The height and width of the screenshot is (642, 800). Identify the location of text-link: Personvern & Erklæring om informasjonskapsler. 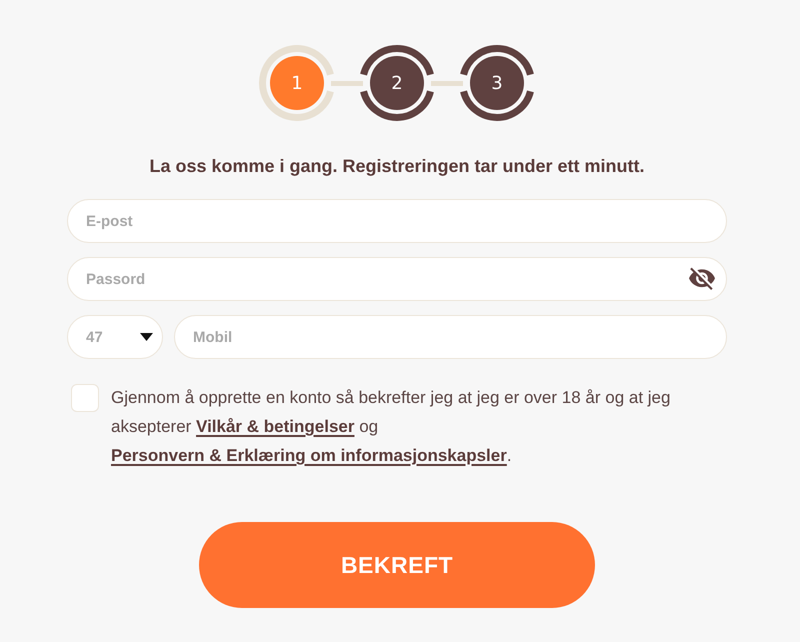
(309, 455).